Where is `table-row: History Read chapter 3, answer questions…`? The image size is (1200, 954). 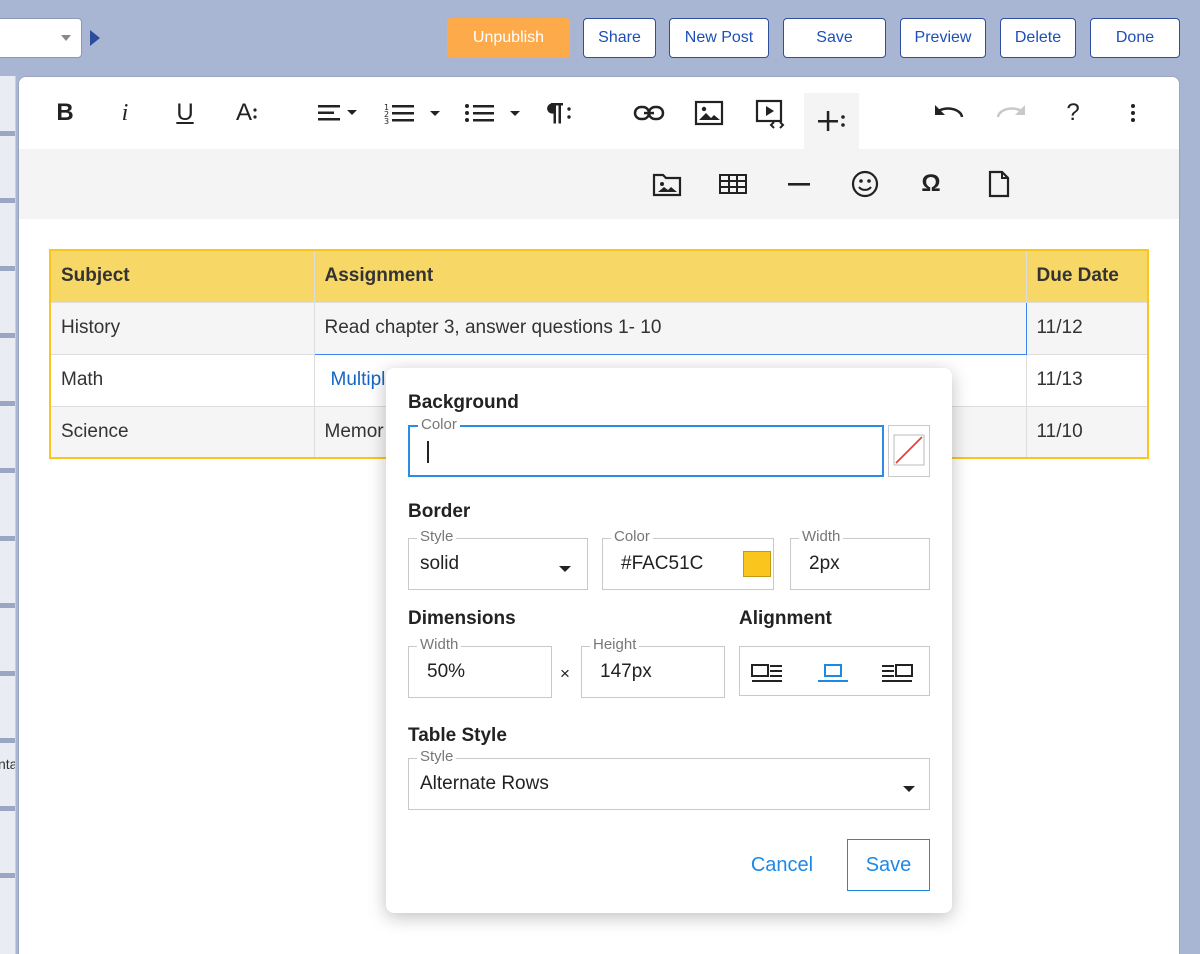 table-row: History Read chapter 3, answer questions… is located at coordinates (599, 328).